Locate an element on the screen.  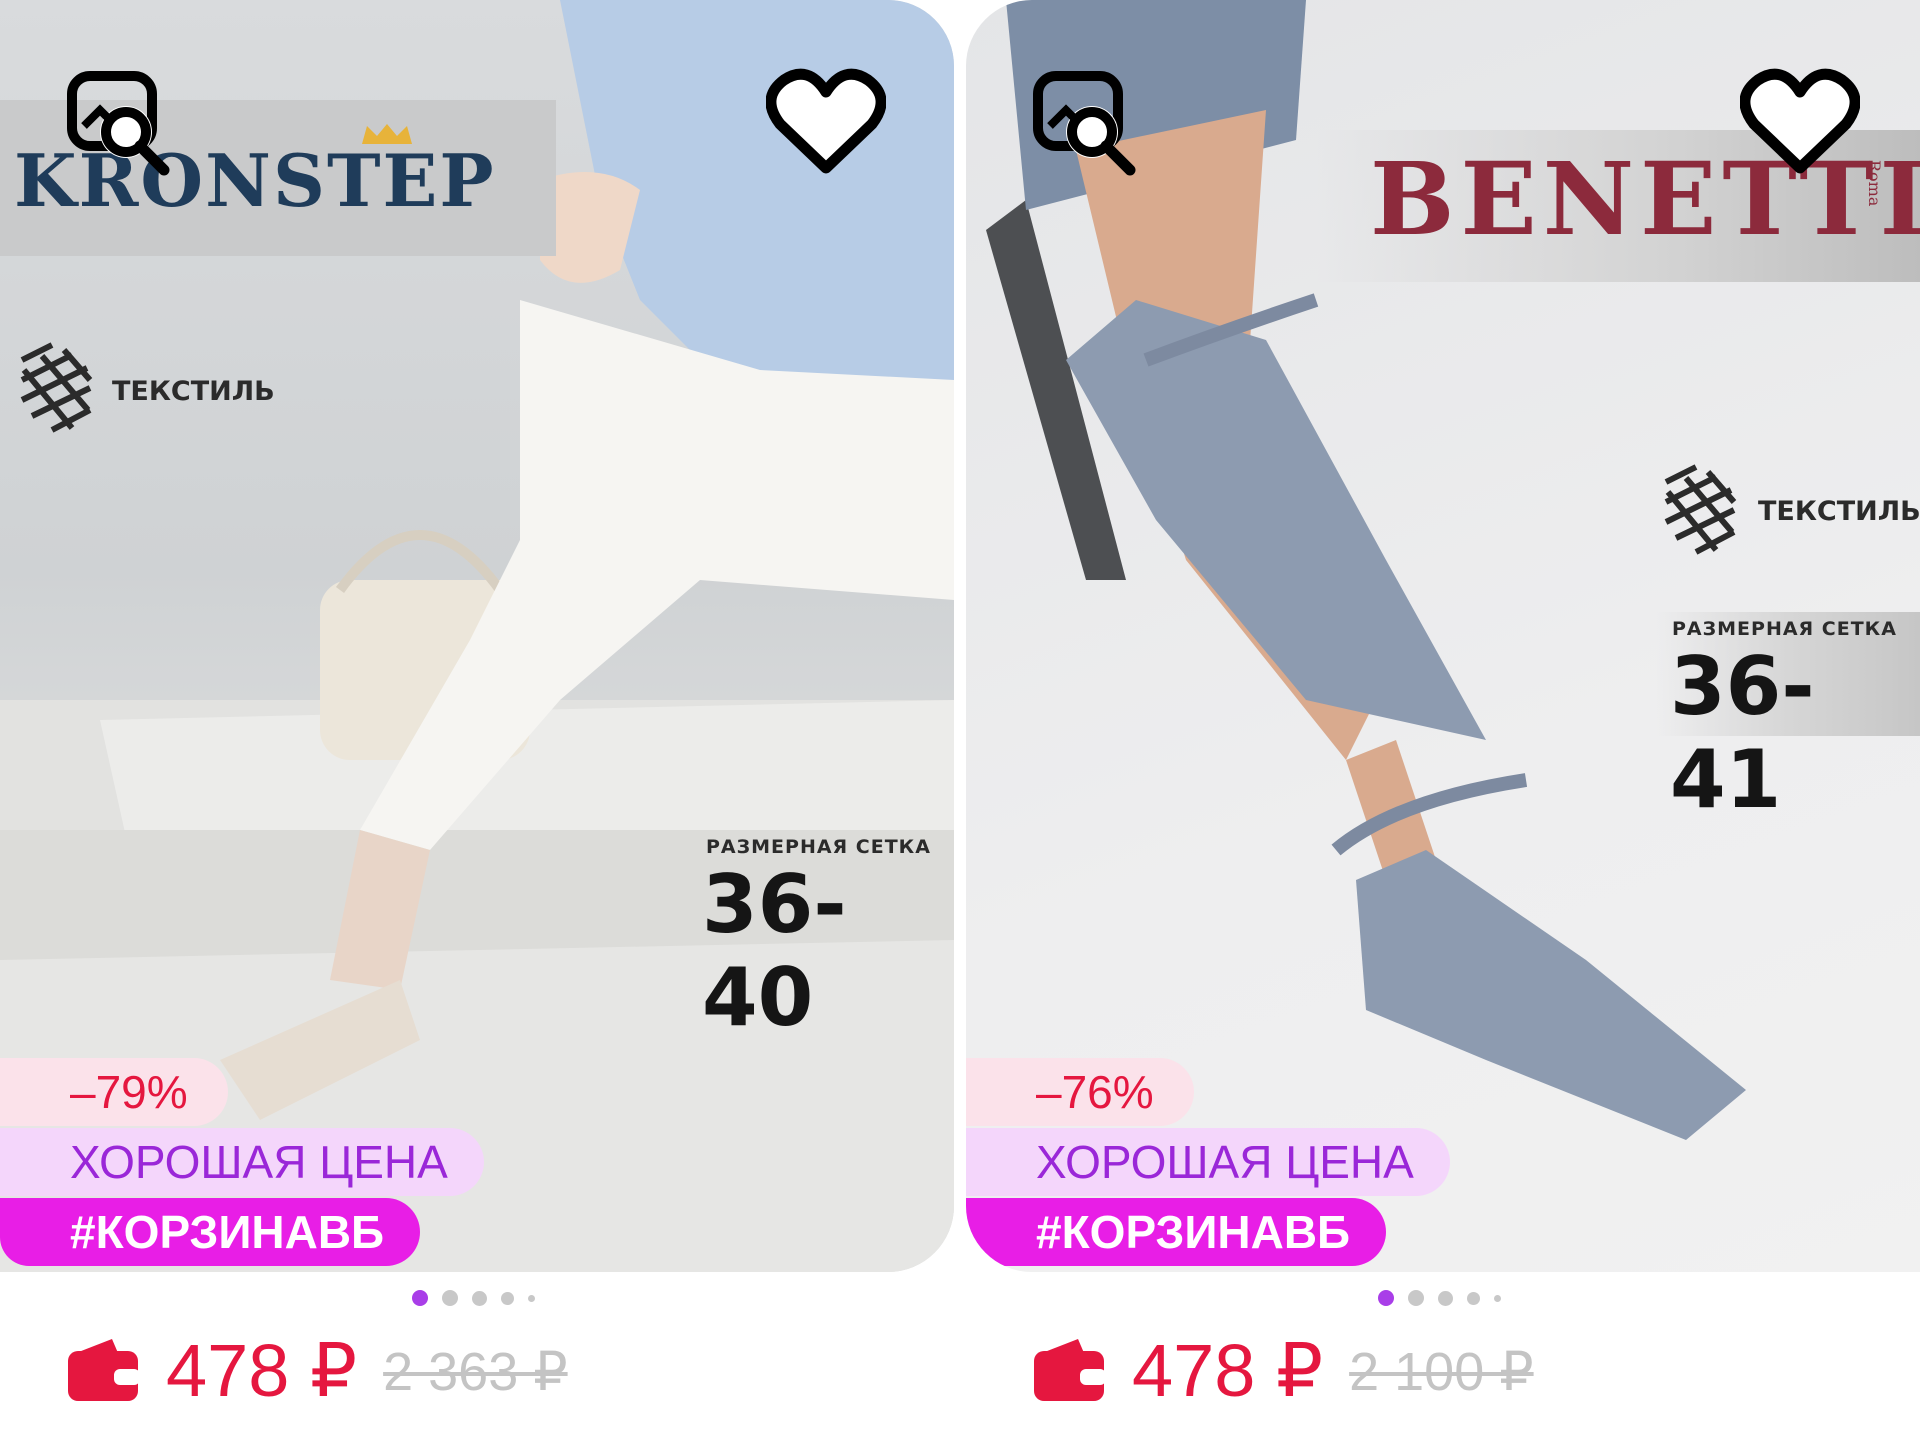
size-range: 36-41 is located at coordinates (1742, 733).